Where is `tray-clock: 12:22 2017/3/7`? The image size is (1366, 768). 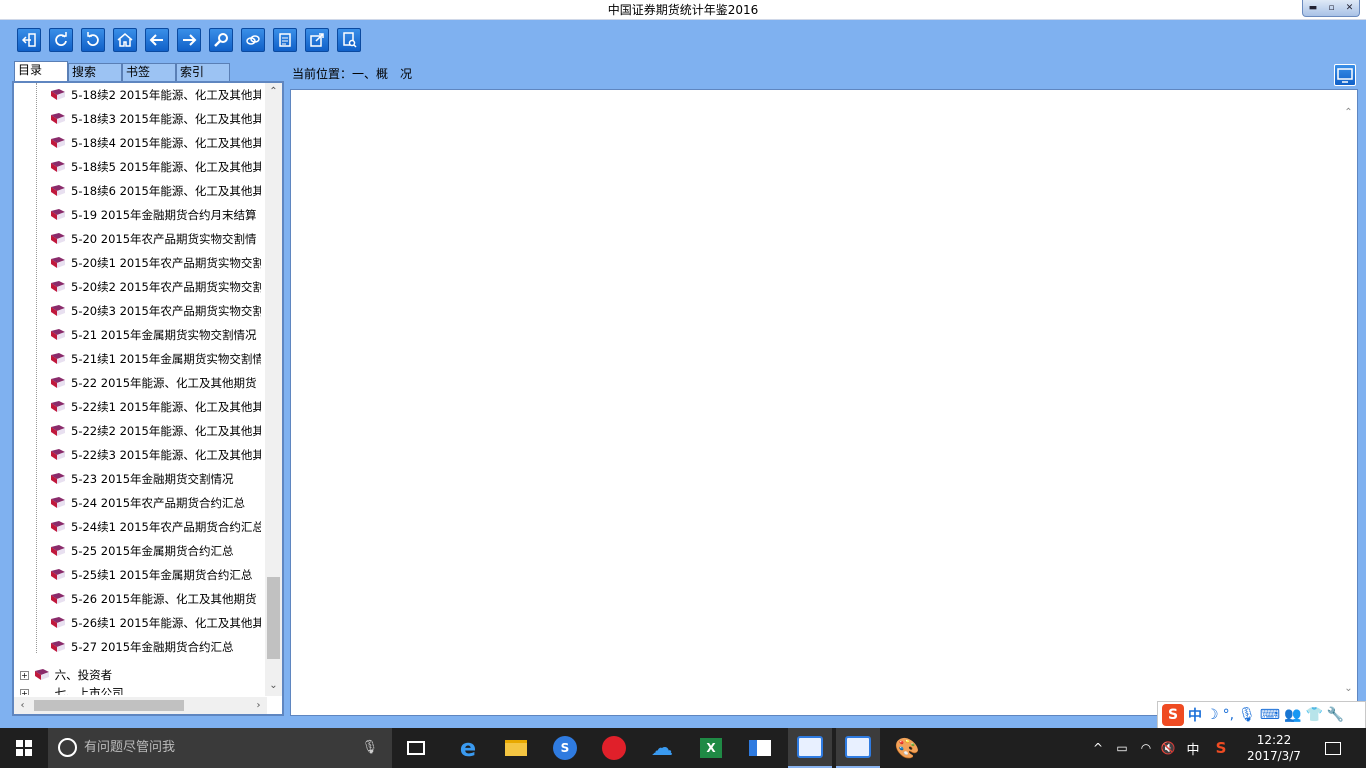 tray-clock: 12:22 2017/3/7 is located at coordinates (1274, 748).